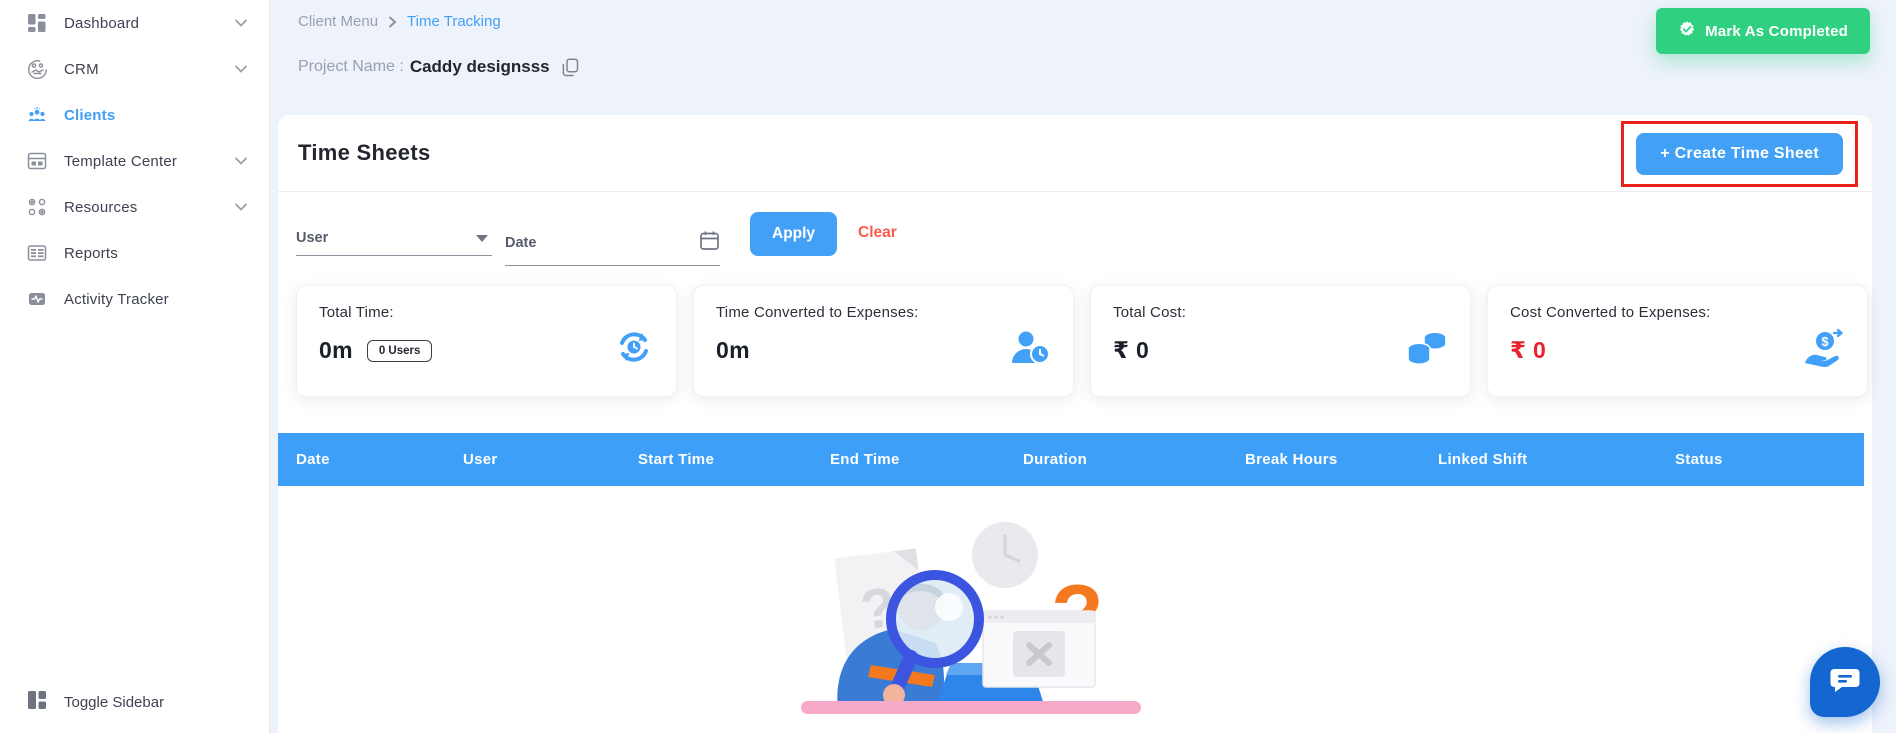 The image size is (1896, 733). What do you see at coordinates (1075, 153) in the screenshot?
I see `panel-header: Time Sheets + Create Time Sheet` at bounding box center [1075, 153].